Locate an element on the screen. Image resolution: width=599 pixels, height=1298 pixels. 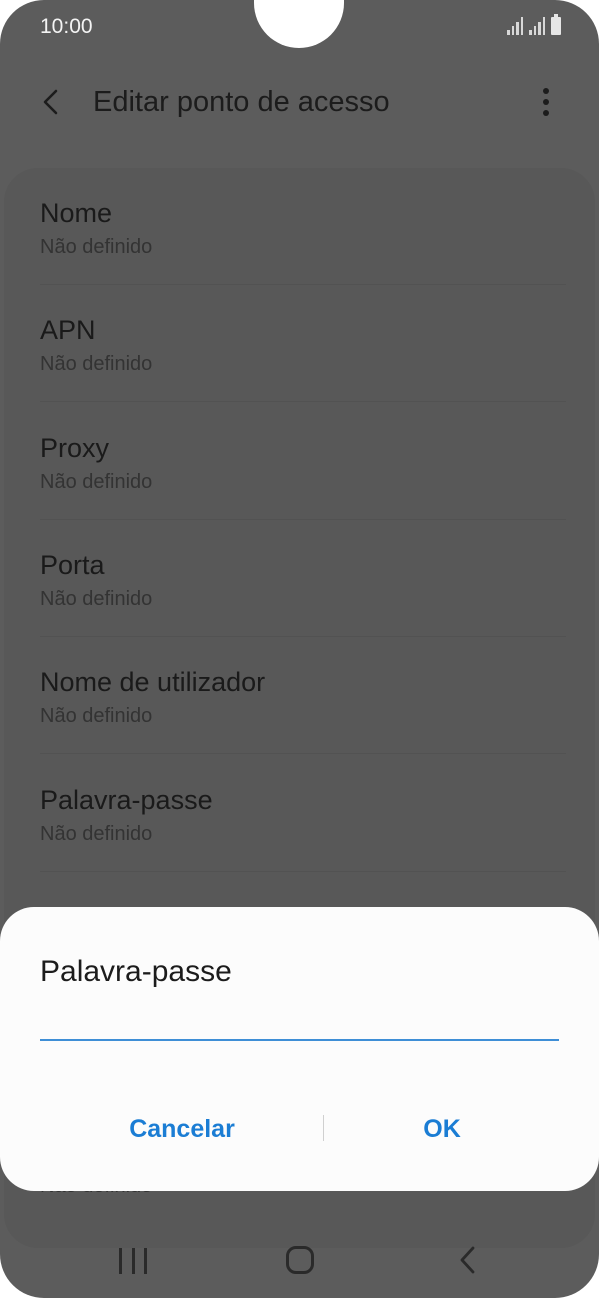
back-icon is located at coordinates (468, 1260).